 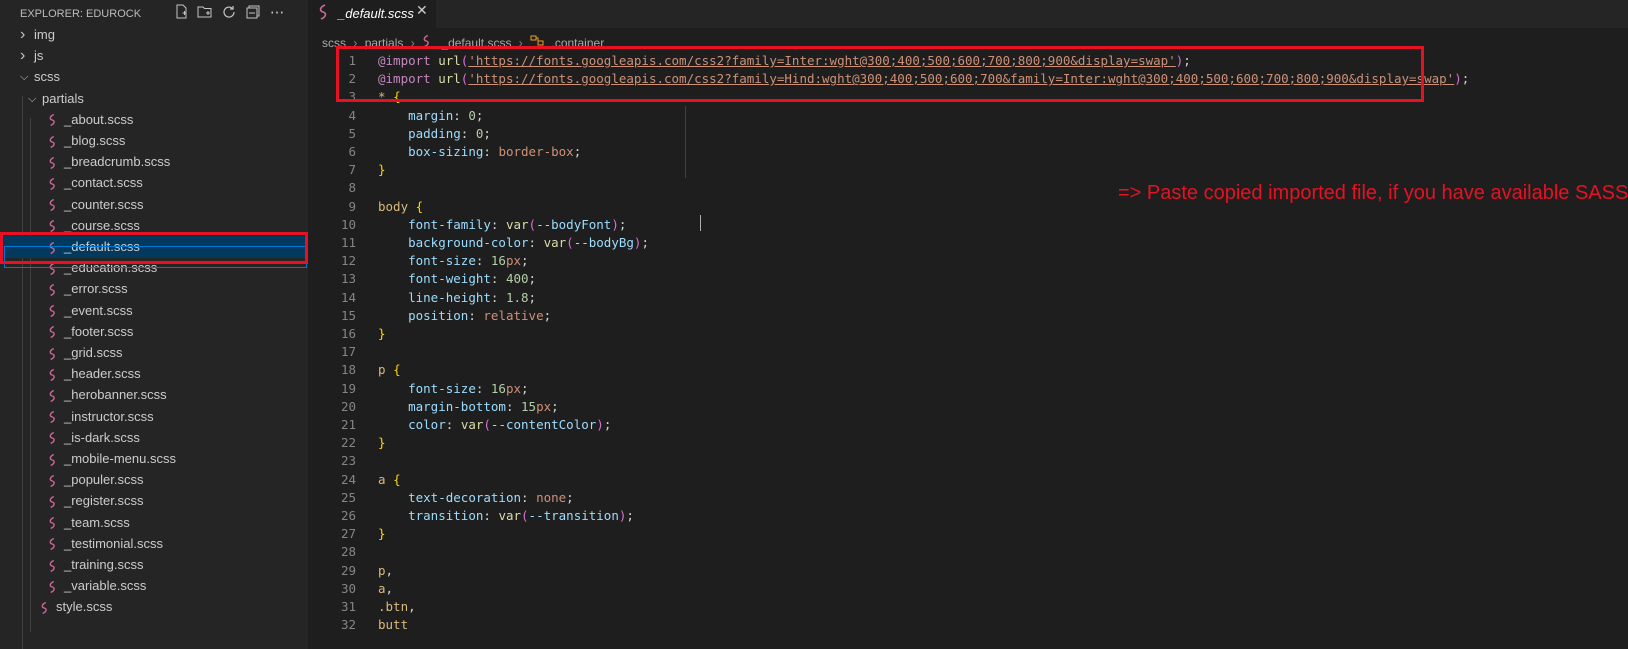 What do you see at coordinates (348, 424) in the screenshot?
I see `line-number: 21` at bounding box center [348, 424].